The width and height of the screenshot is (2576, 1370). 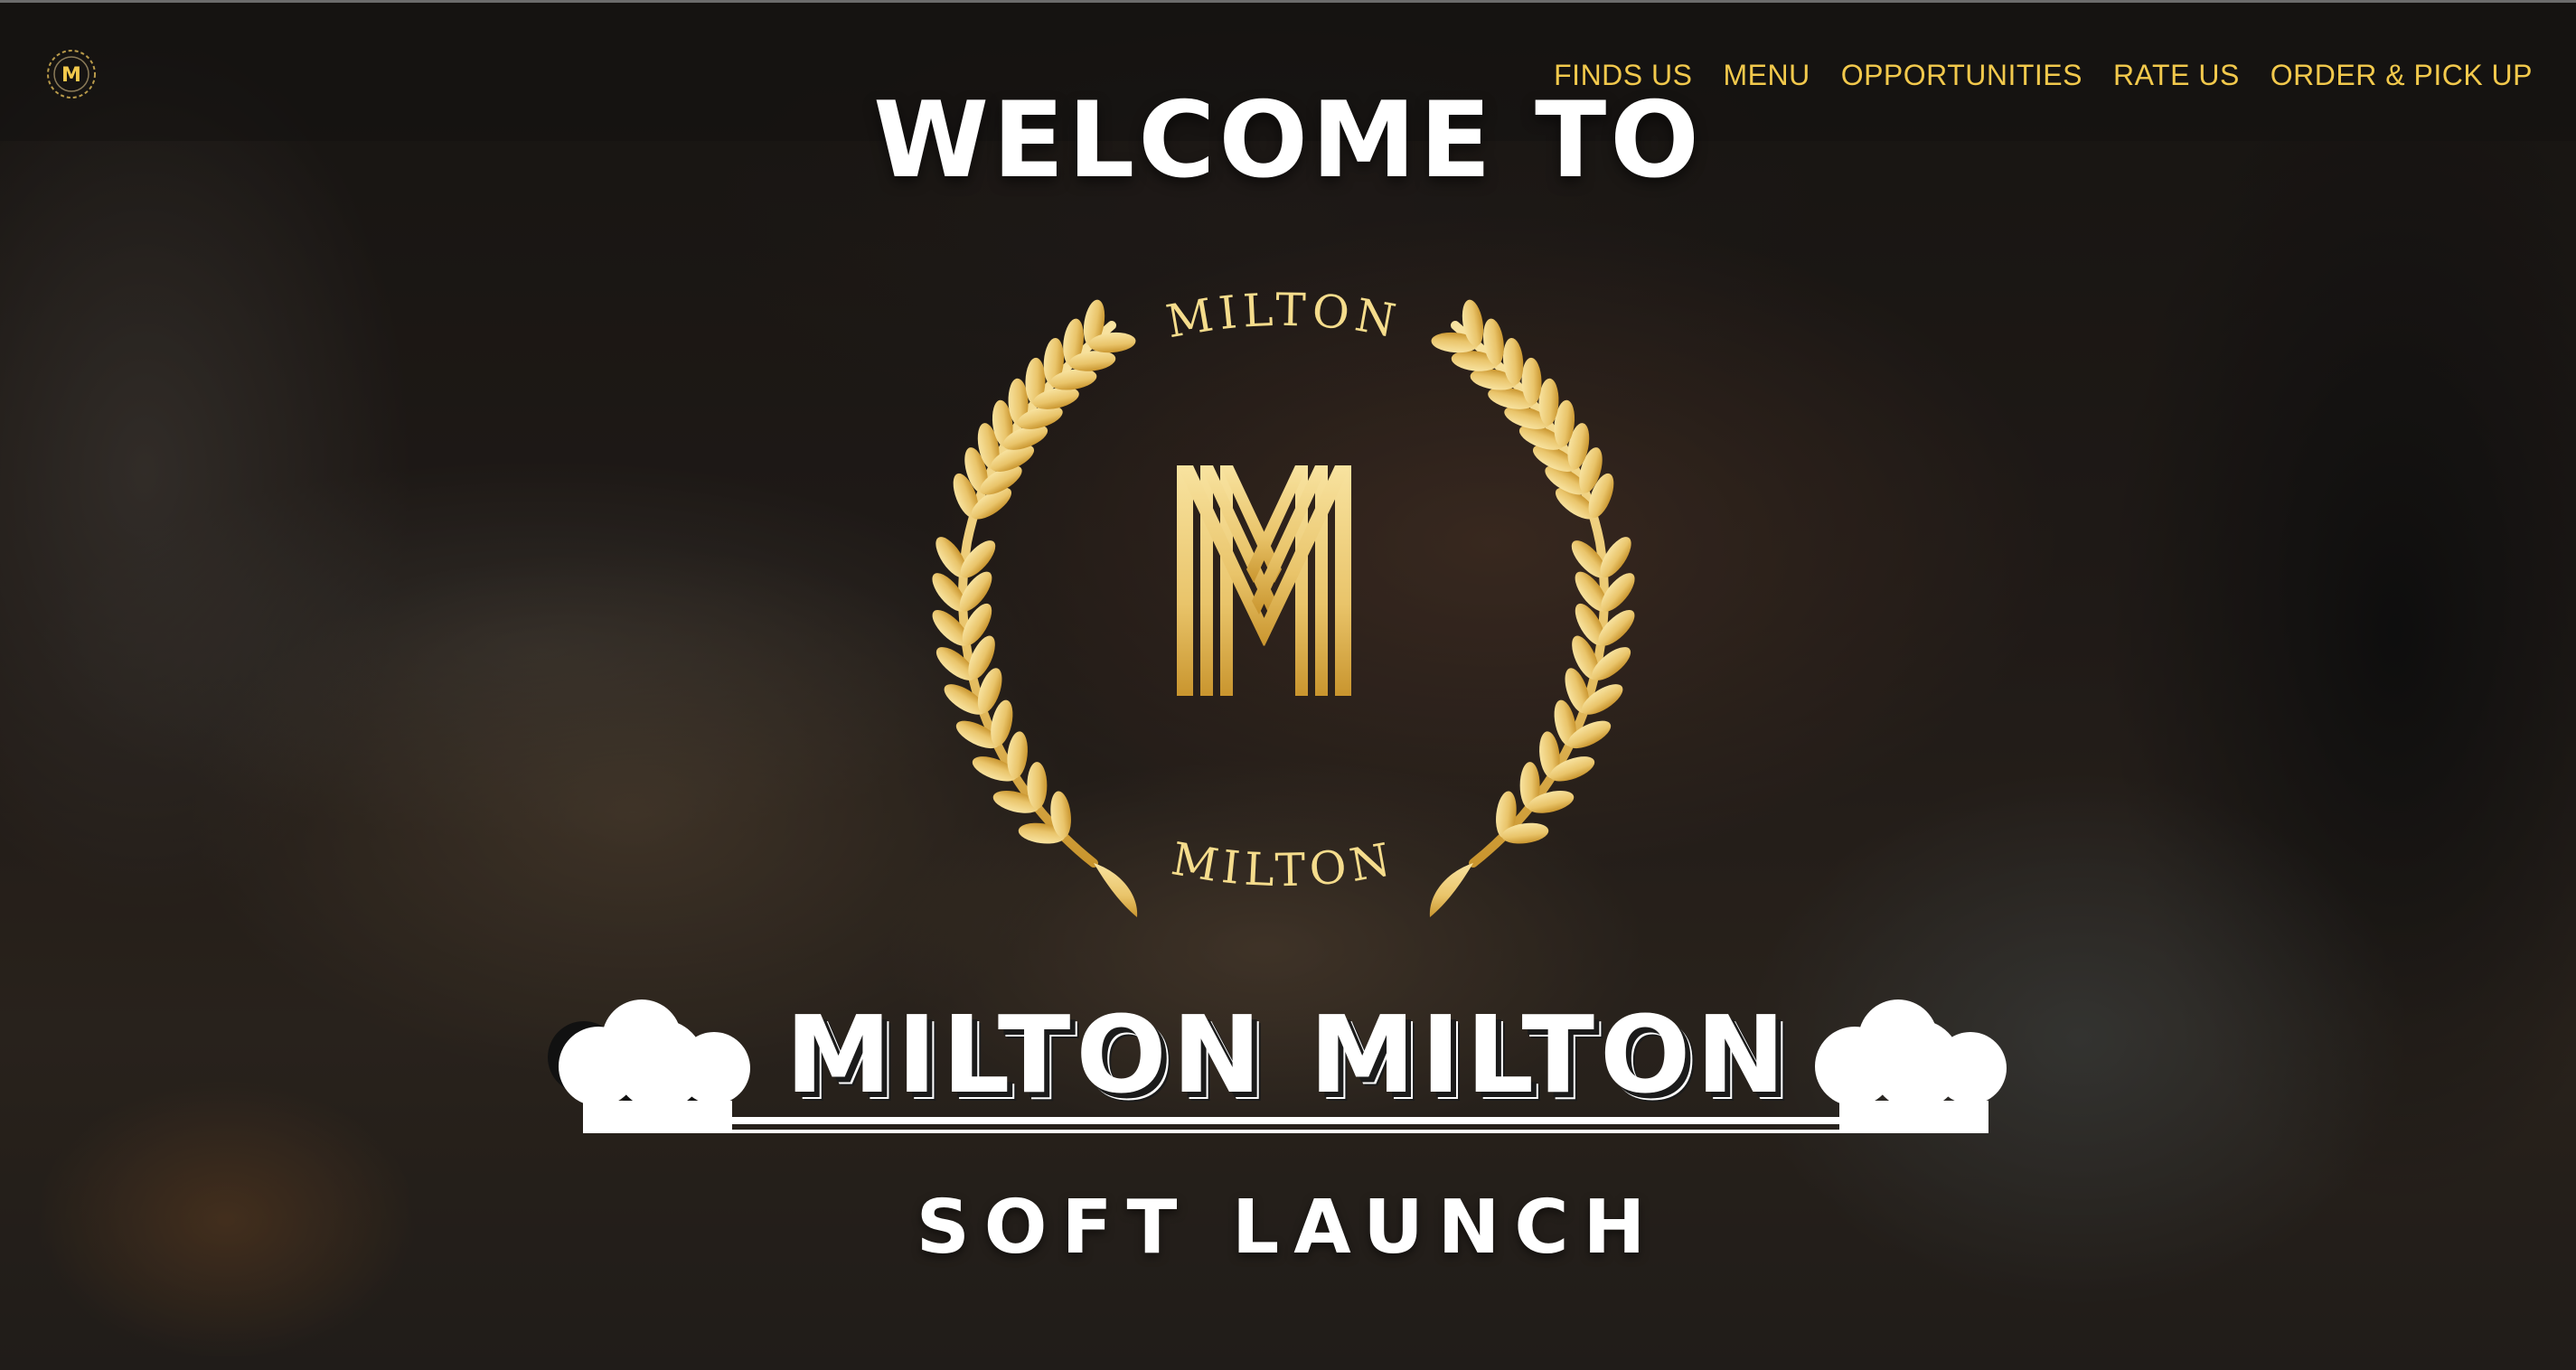 What do you see at coordinates (2176, 75) in the screenshot?
I see `nav-link-rate-us: RATE US` at bounding box center [2176, 75].